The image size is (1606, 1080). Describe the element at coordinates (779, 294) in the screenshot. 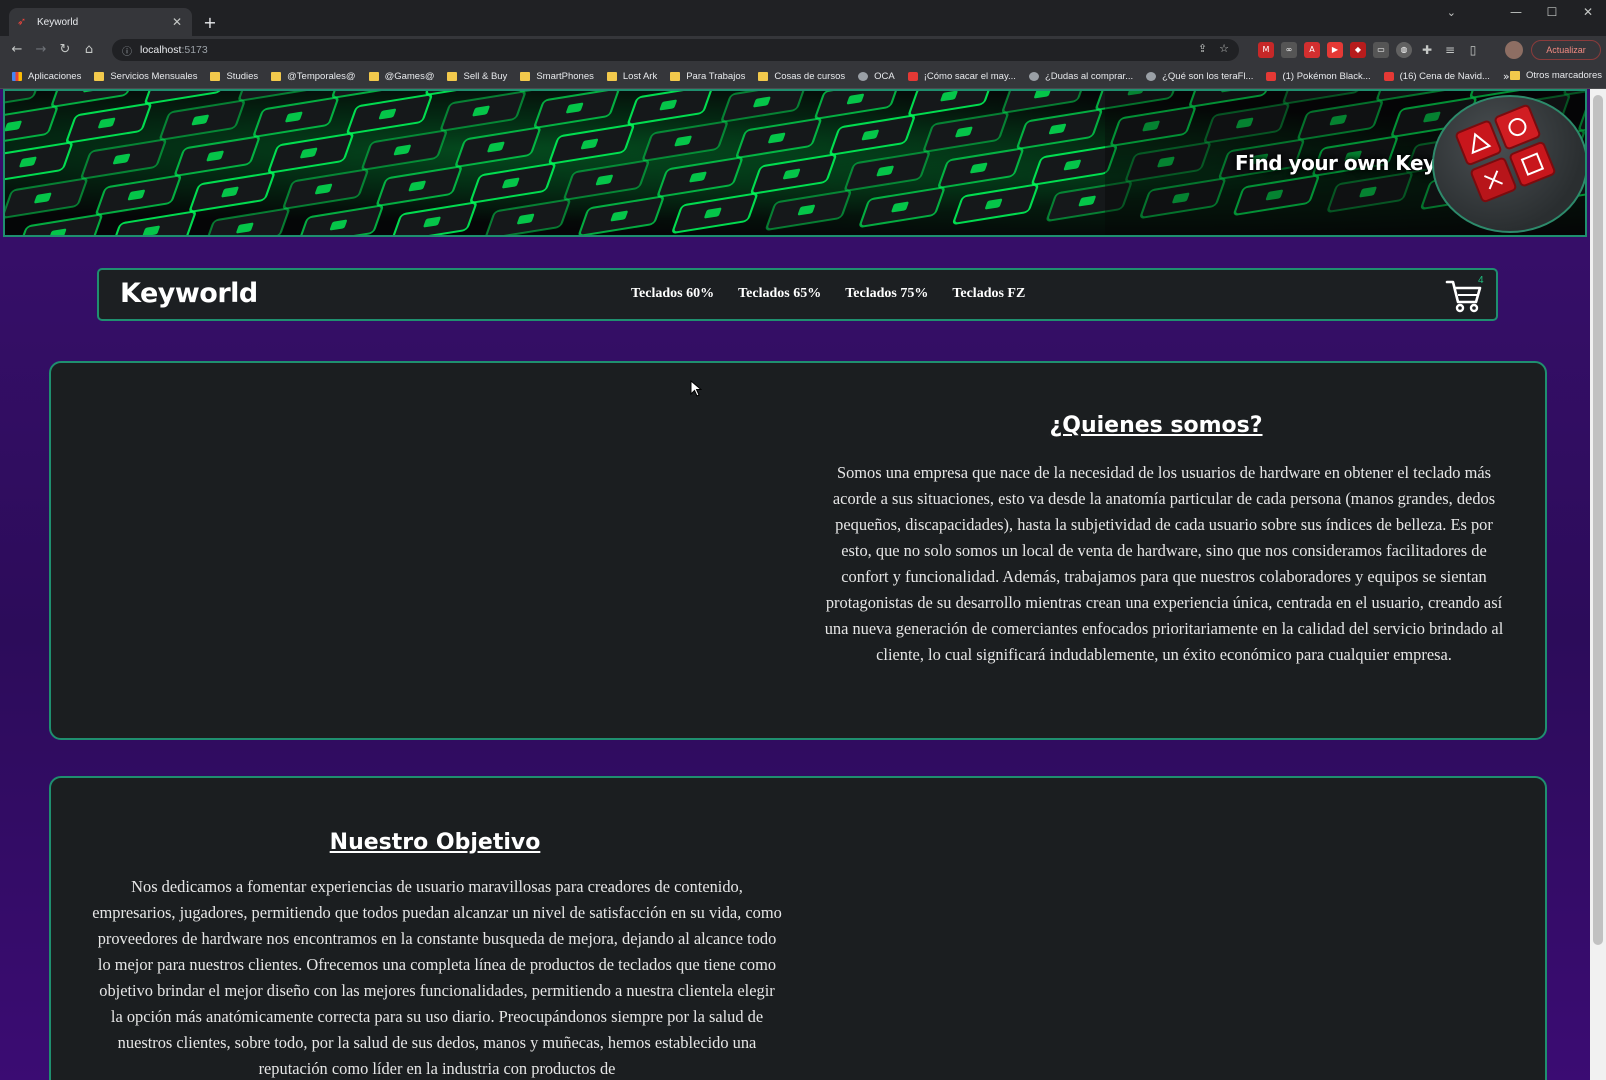

I see `nav-link-teclados-65: Teclados 65%` at that location.